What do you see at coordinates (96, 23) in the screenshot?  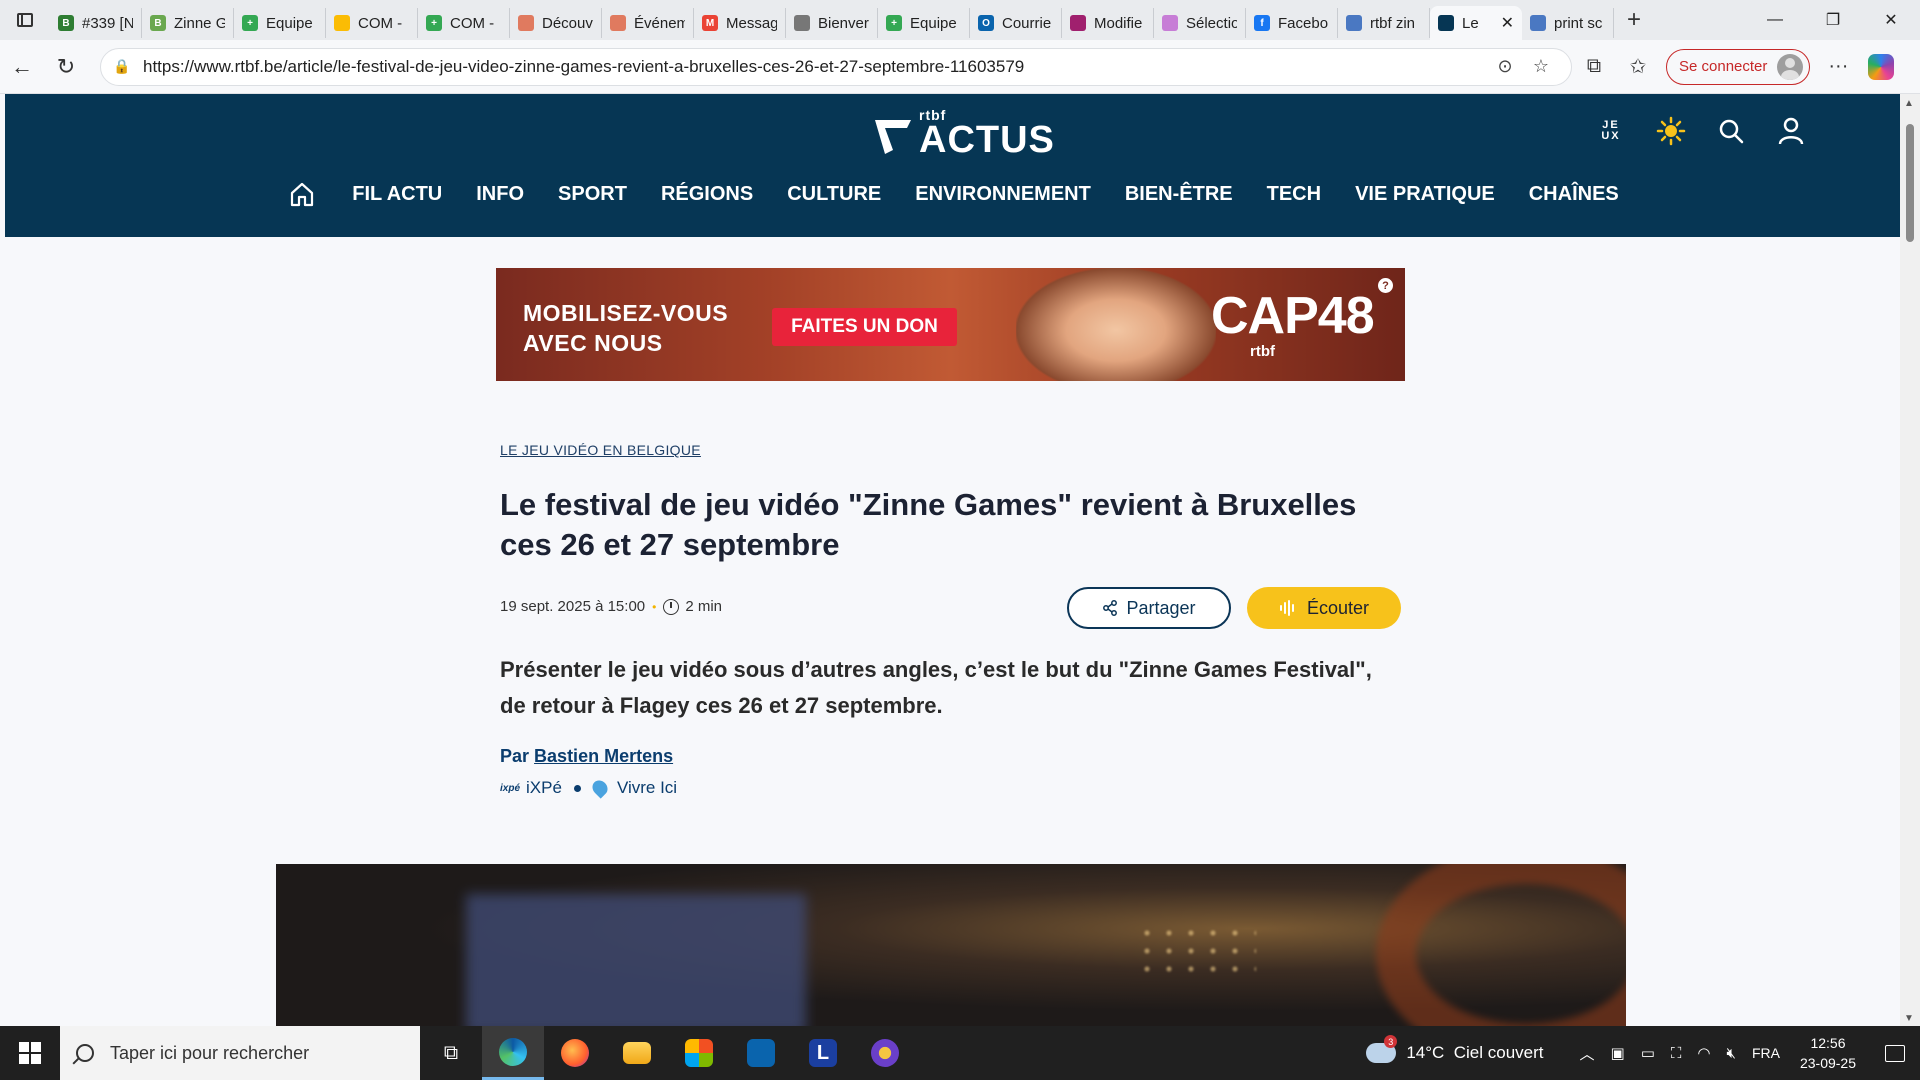 I see `browser-tab: B #339 [N` at bounding box center [96, 23].